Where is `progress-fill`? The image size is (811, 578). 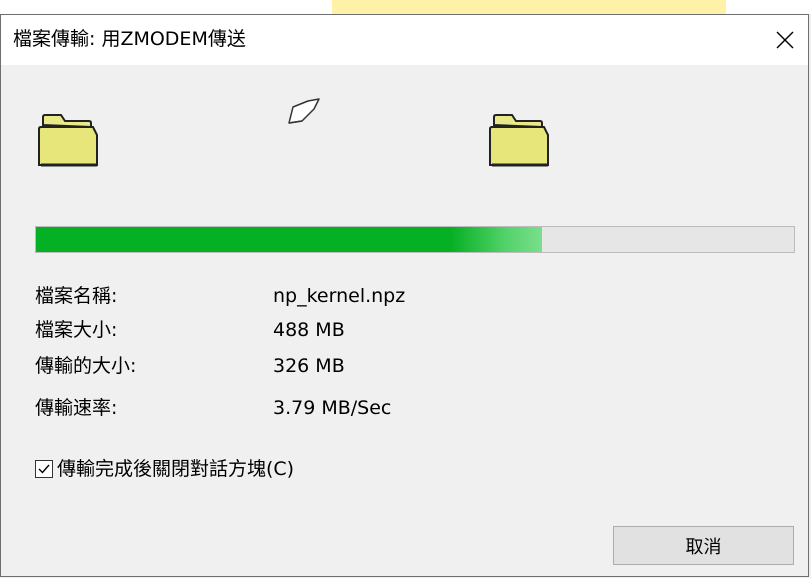
progress-fill is located at coordinates (289, 239).